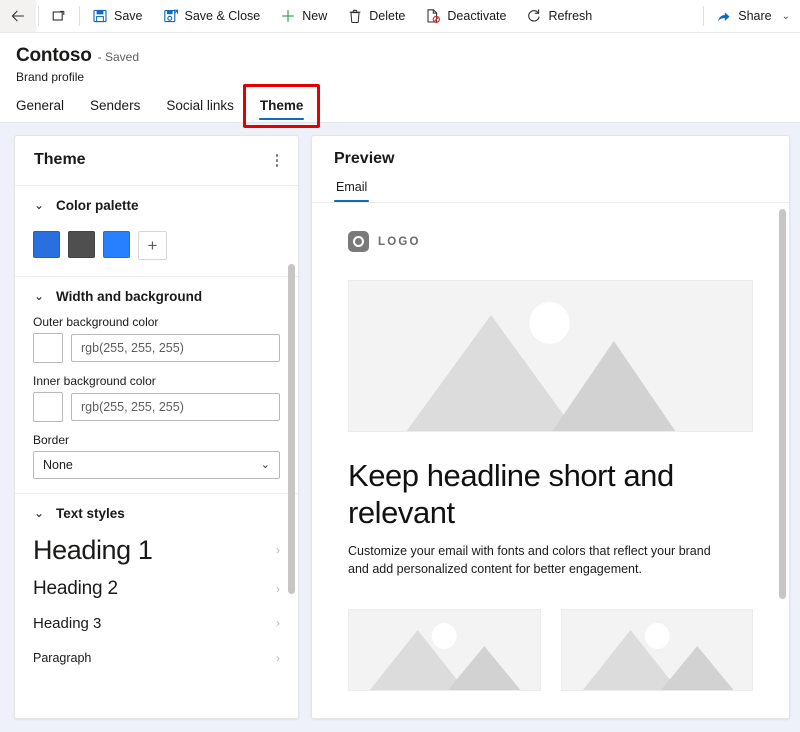 The width and height of the screenshot is (800, 732). What do you see at coordinates (75, 588) in the screenshot?
I see `text-style-heading-2-label: Heading 2` at bounding box center [75, 588].